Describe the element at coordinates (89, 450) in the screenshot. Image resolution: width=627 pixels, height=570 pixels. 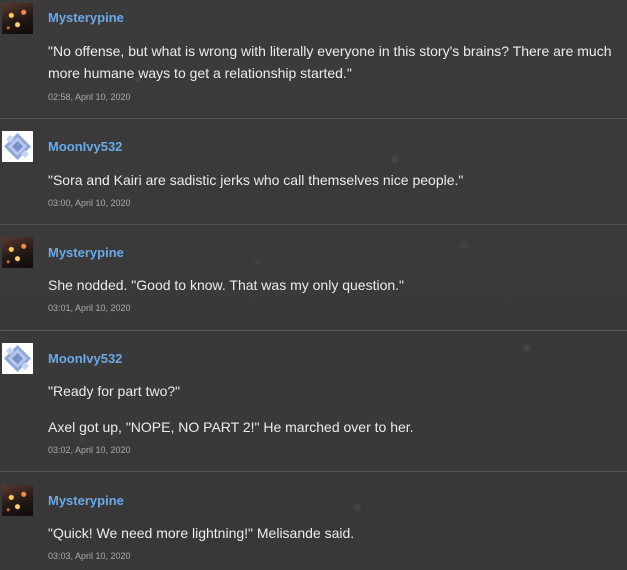
I see `comment-timestamp: 03:02, April 10, 2020` at that location.